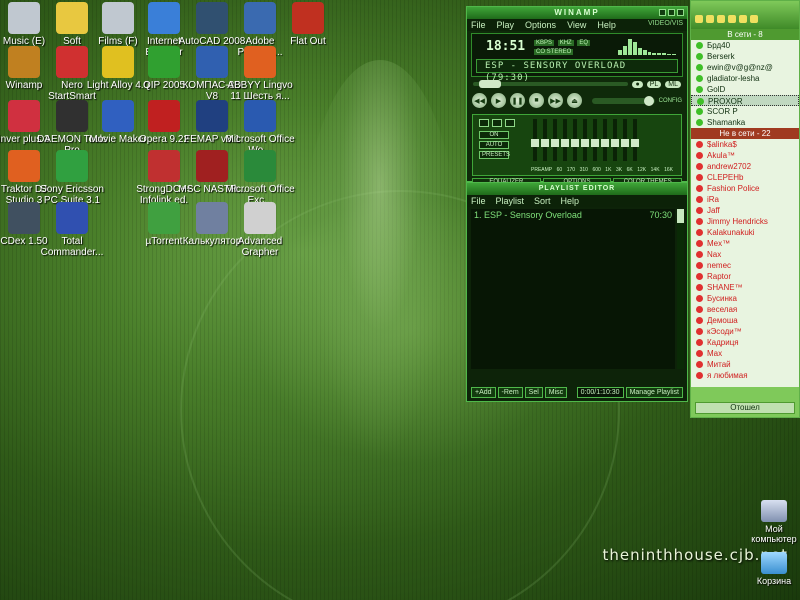  I want to click on select-button: Sel, so click(533, 392).